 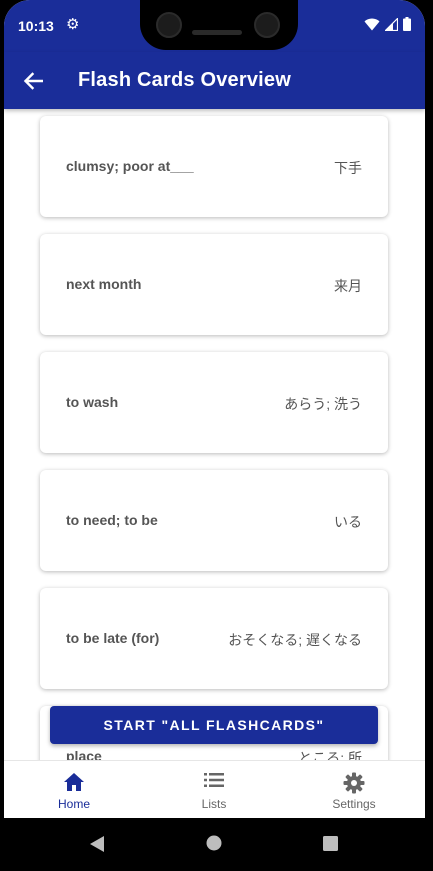 I want to click on nav-home: Home, so click(x=74, y=789).